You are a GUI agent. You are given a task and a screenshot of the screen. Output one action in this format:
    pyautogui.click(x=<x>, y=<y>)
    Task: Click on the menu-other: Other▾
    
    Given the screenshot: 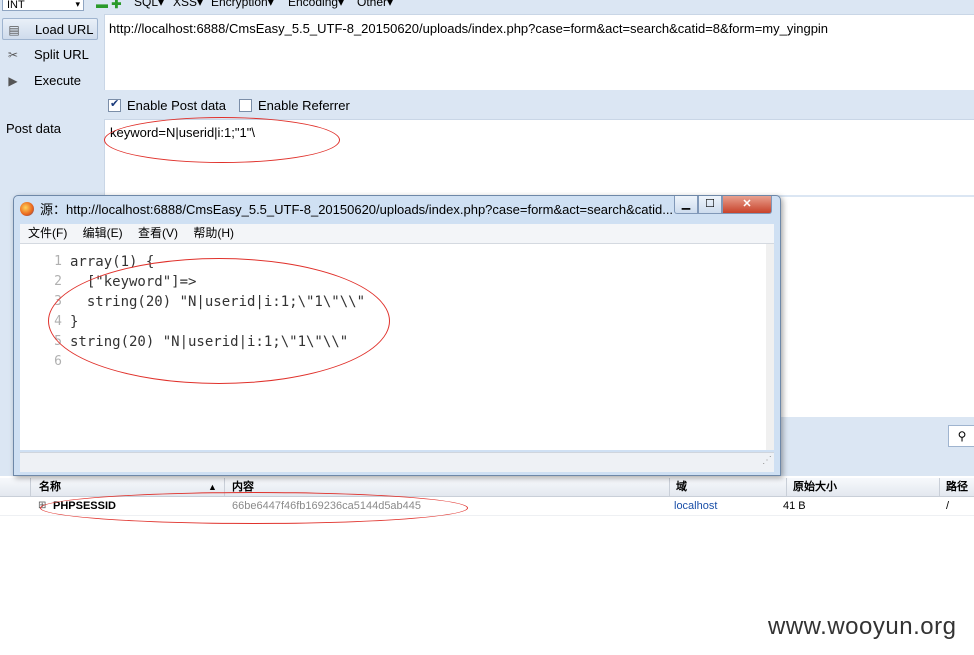 What is the action you would take?
    pyautogui.click(x=375, y=4)
    